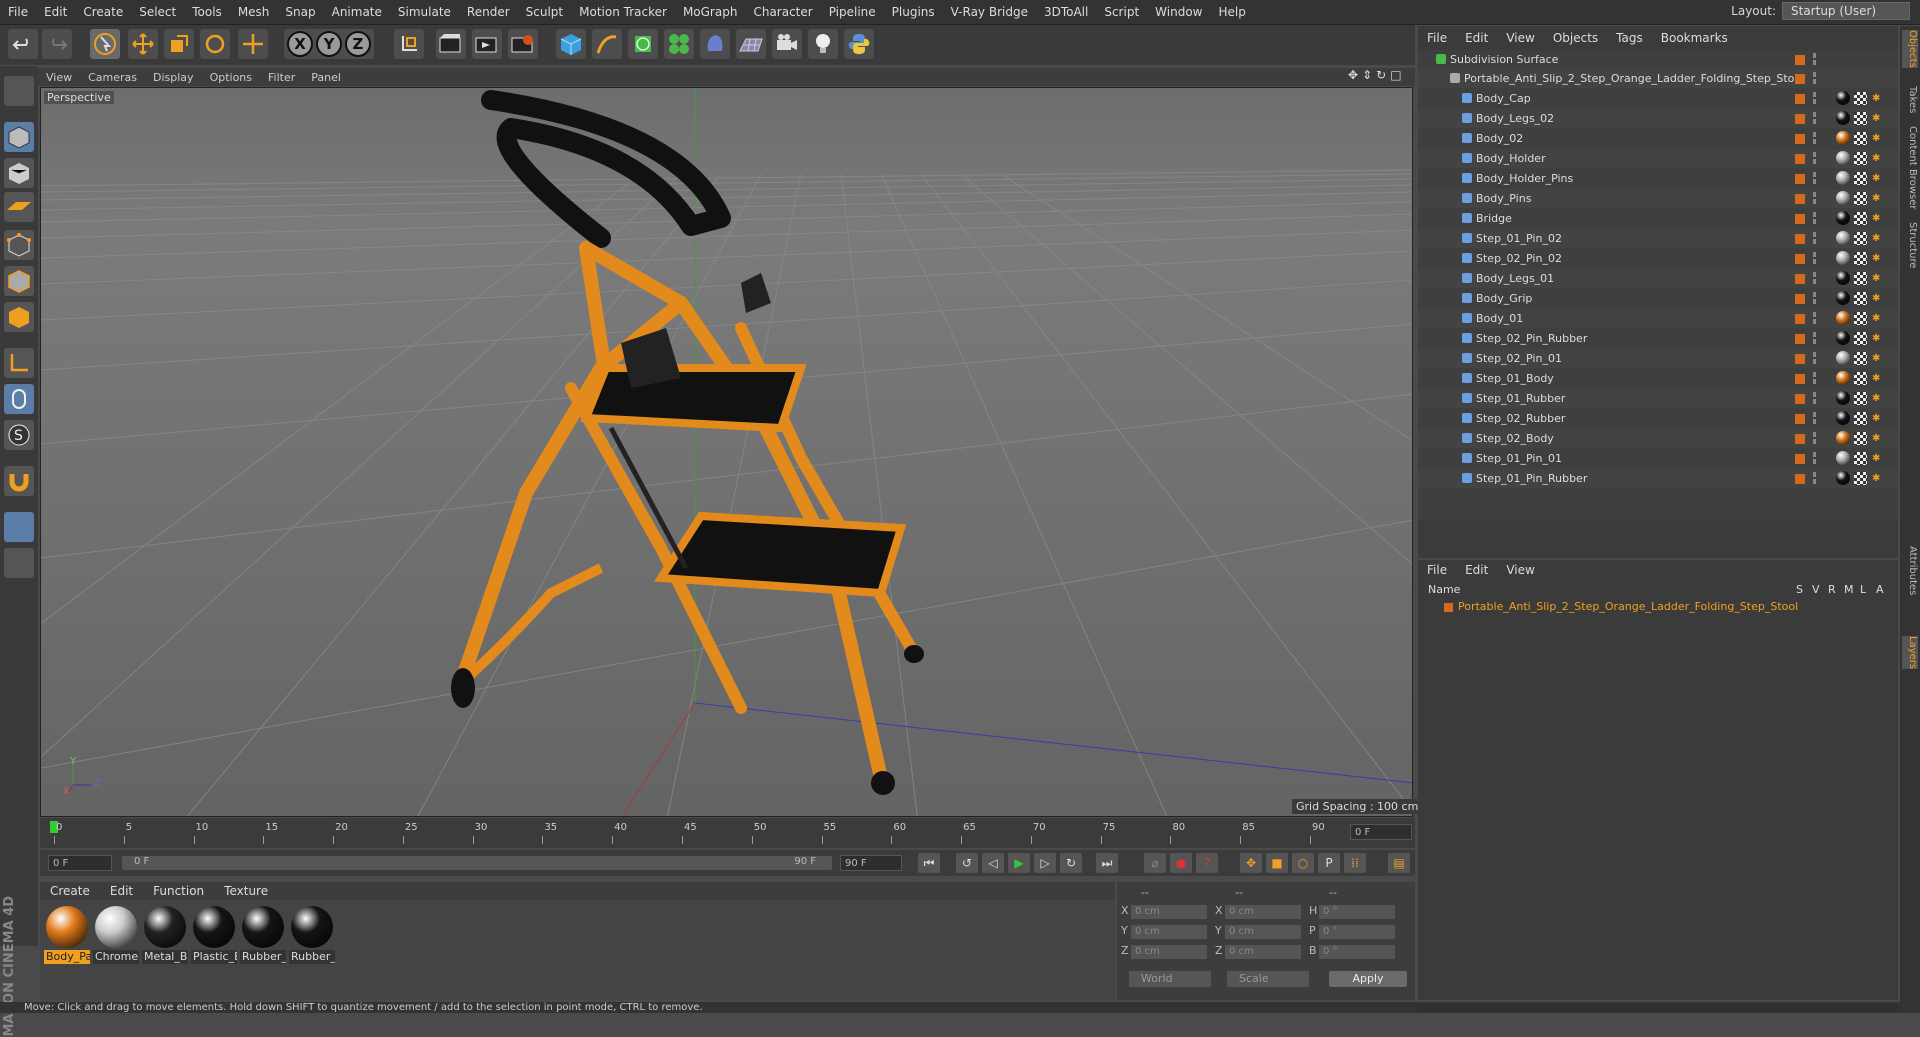 The height and width of the screenshot is (1037, 1920). Describe the element at coordinates (913, 12) in the screenshot. I see `menu-plugins: Plugins` at that location.